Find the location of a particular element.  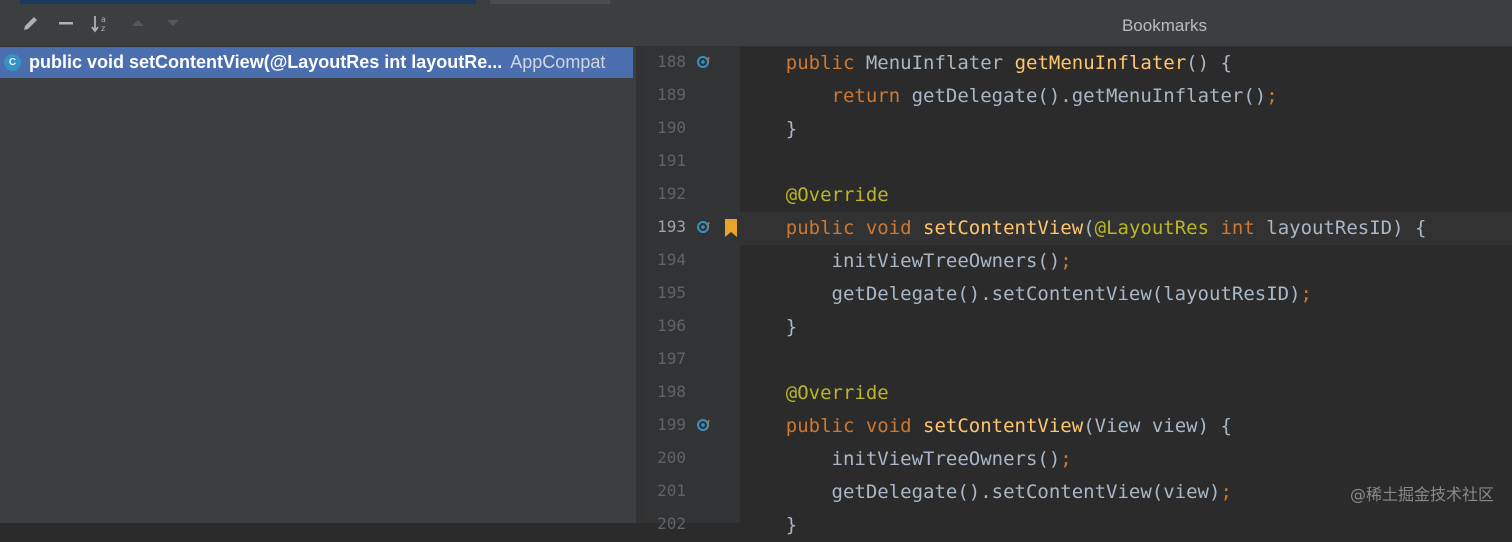

panel-divider is located at coordinates (640, 285).